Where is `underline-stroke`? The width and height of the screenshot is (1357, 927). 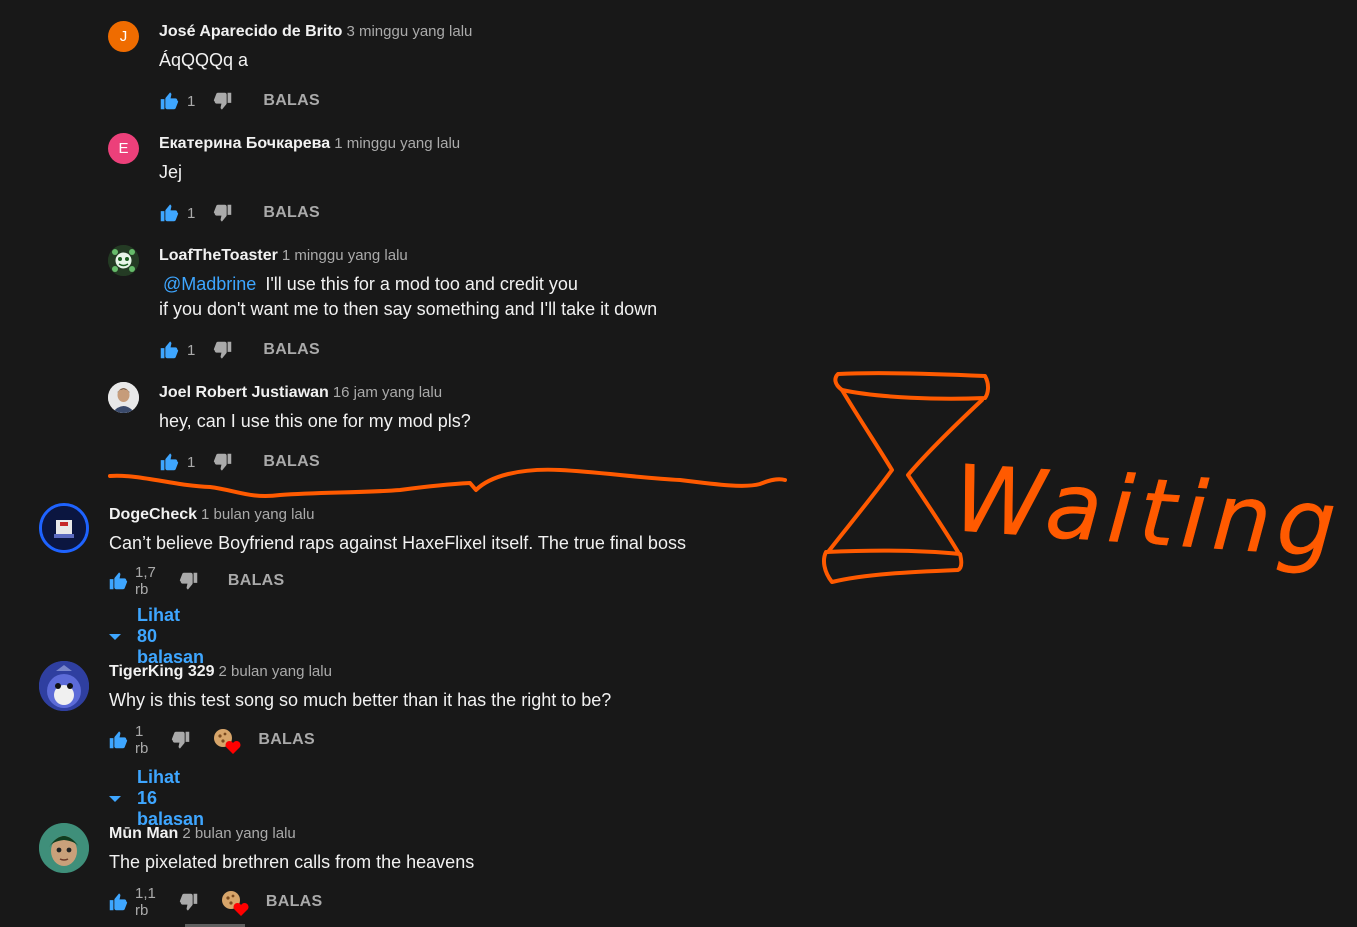
underline-stroke is located at coordinates (447, 482).